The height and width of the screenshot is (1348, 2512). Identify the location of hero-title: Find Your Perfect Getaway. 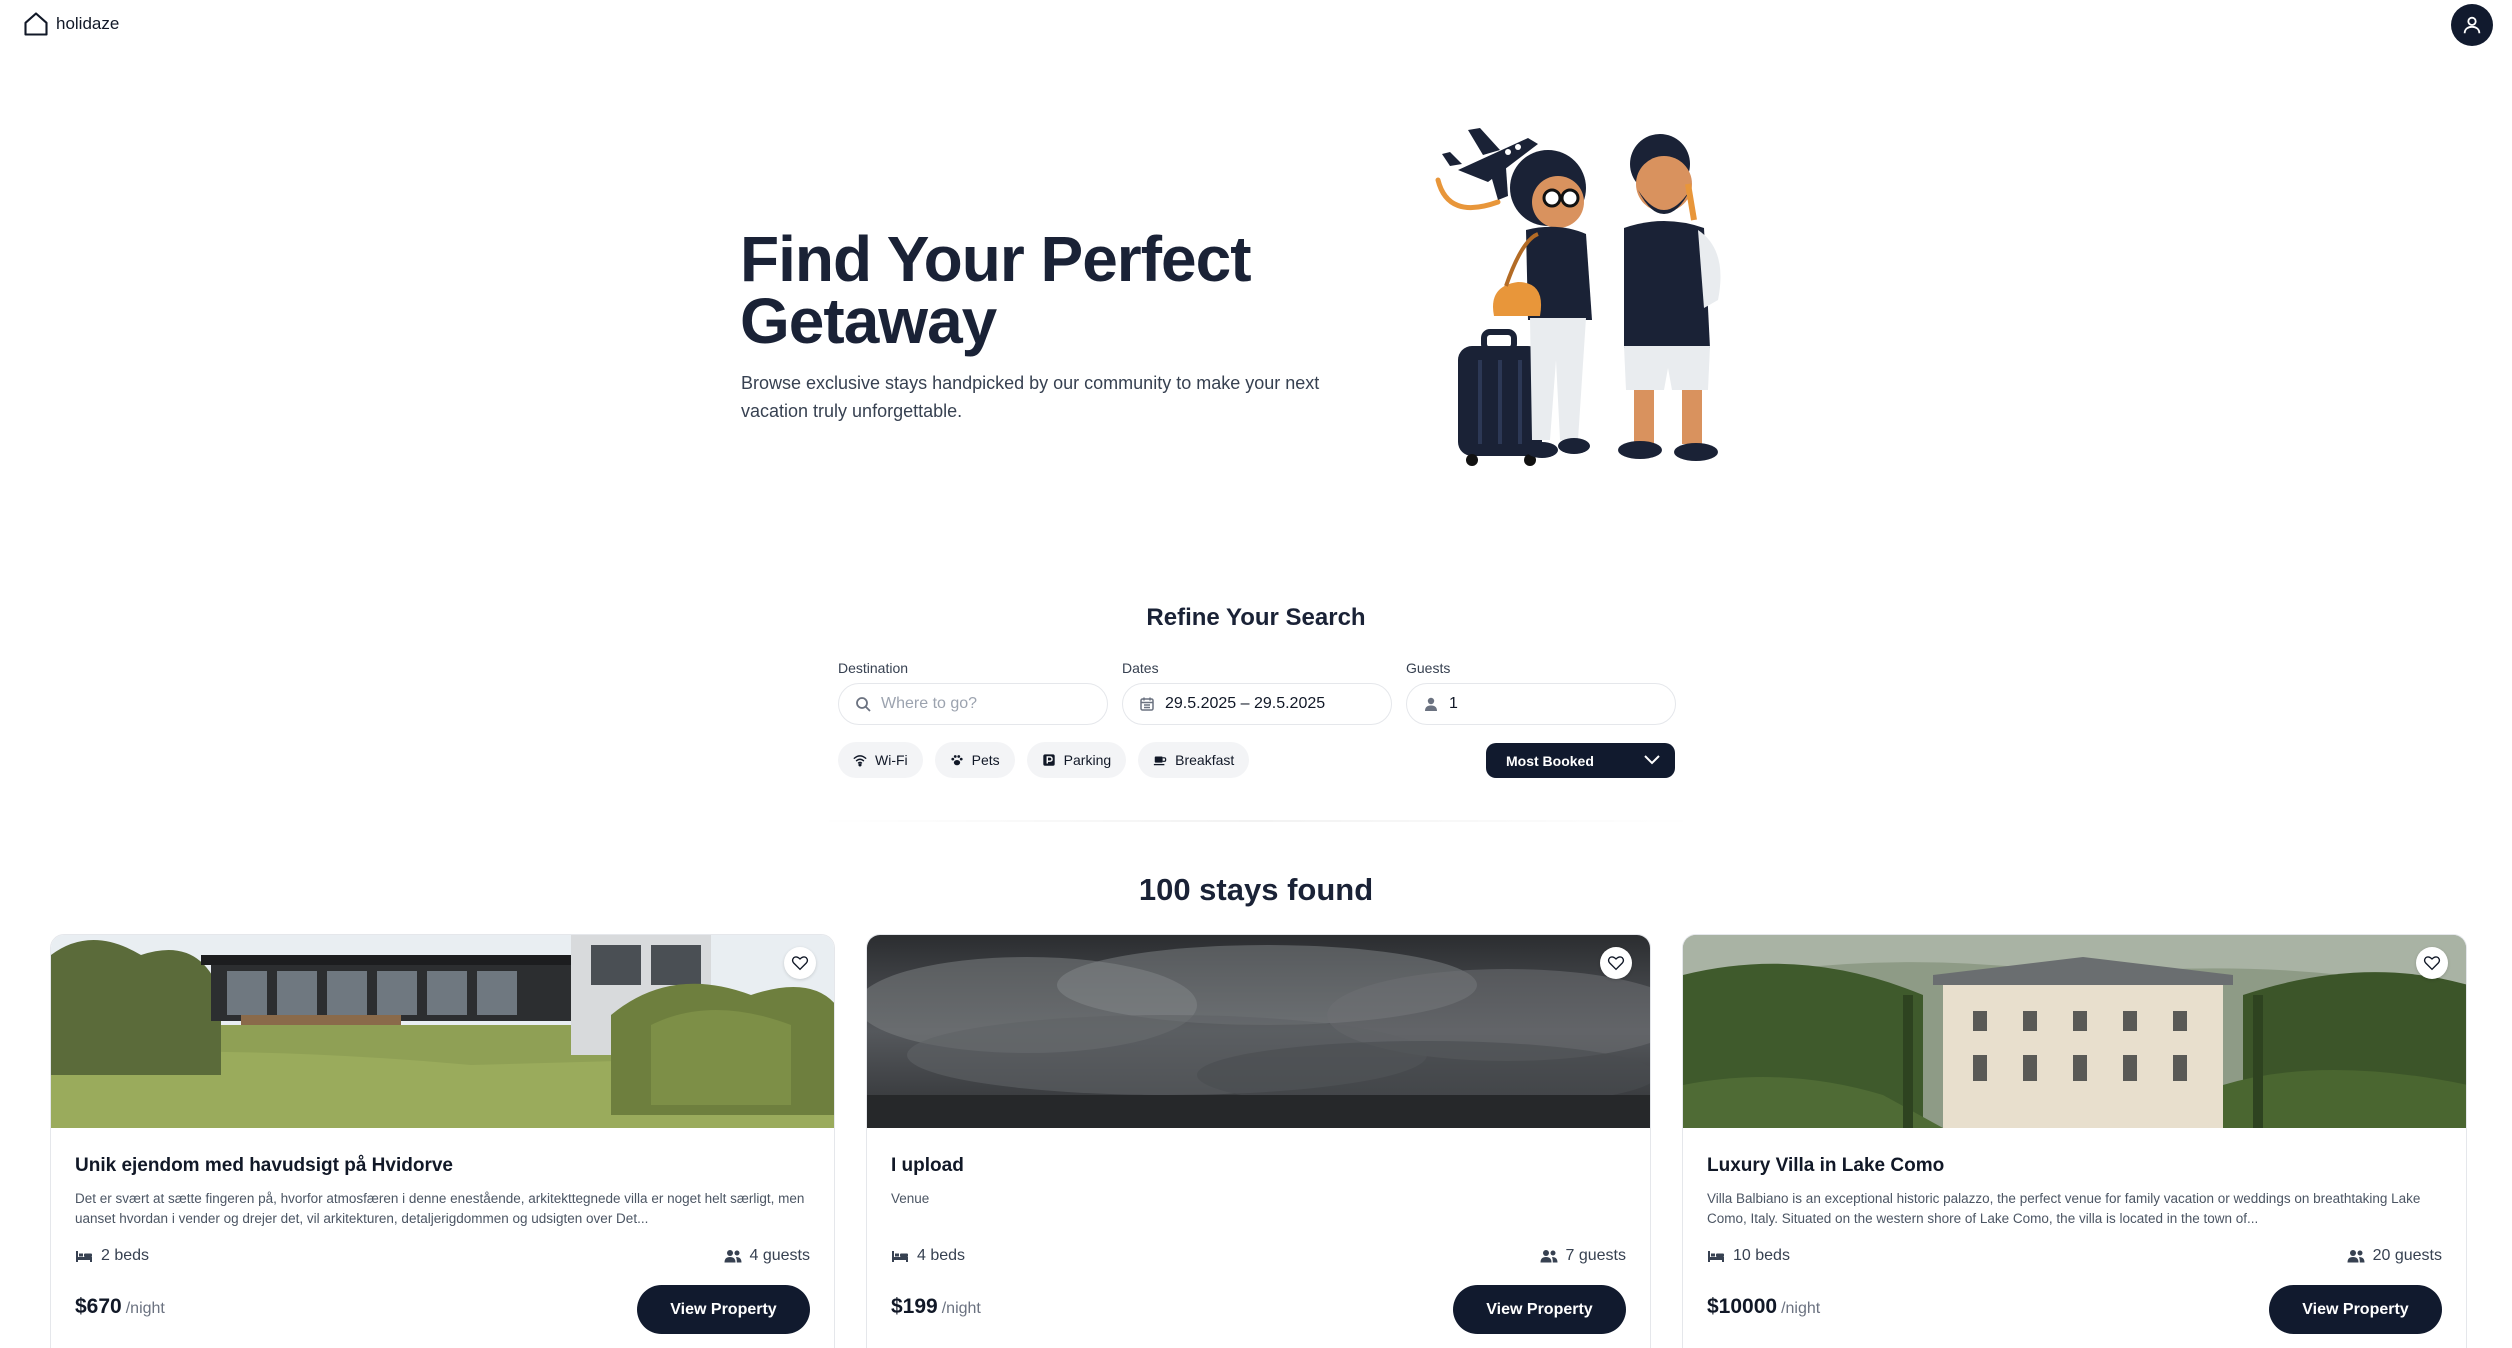
(996, 290).